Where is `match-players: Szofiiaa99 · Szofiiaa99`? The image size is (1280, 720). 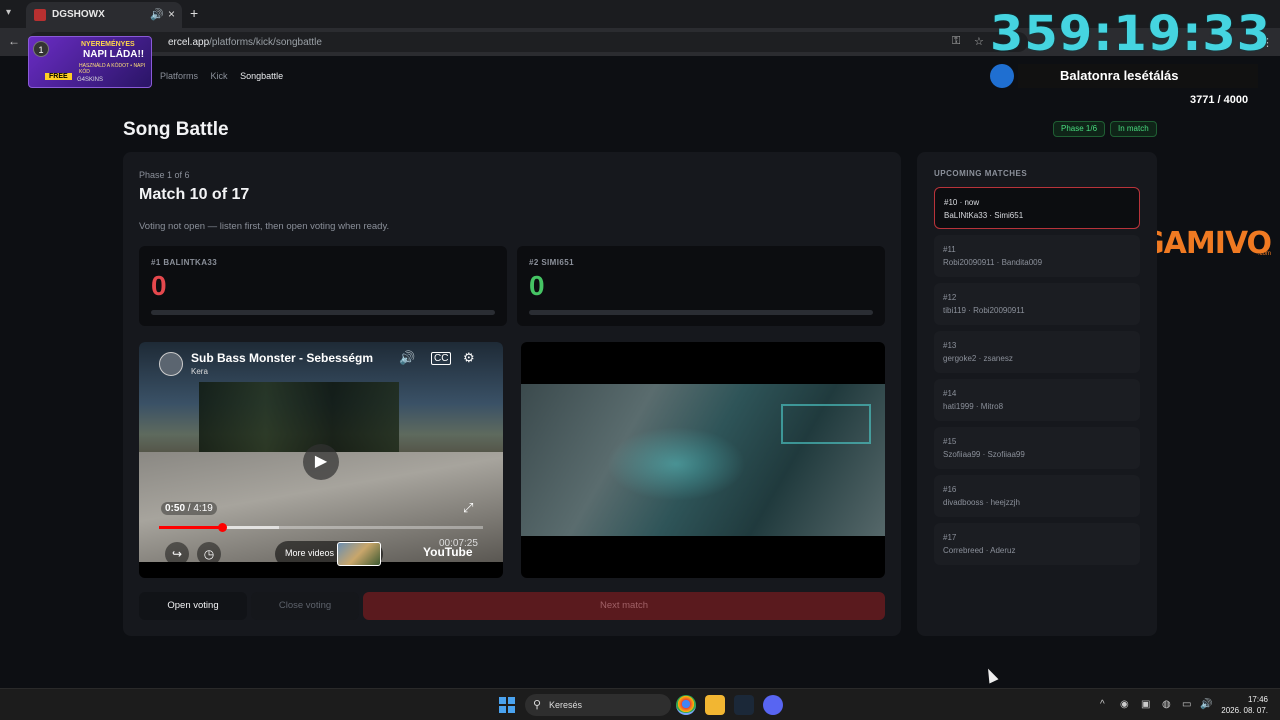 match-players: Szofiiaa99 · Szofiiaa99 is located at coordinates (984, 454).